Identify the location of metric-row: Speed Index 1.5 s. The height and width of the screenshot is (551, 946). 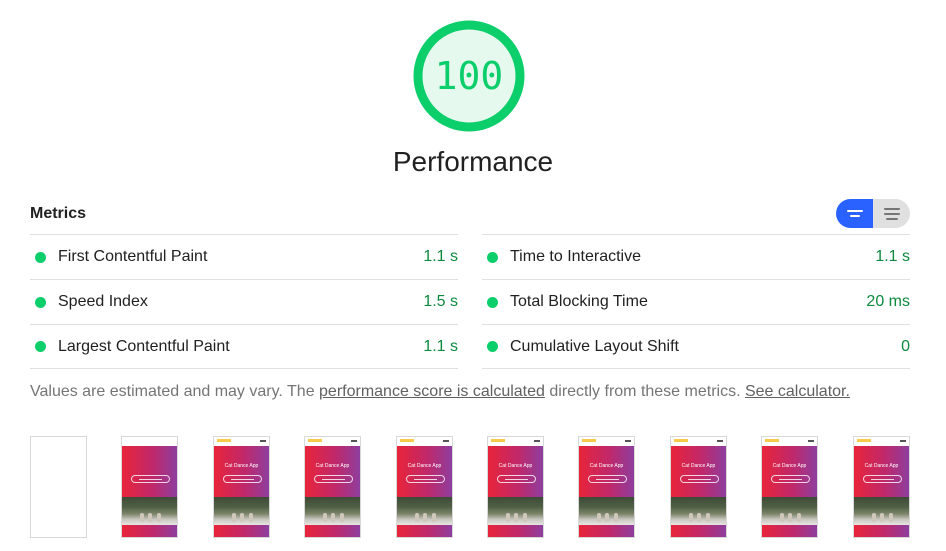
(244, 301).